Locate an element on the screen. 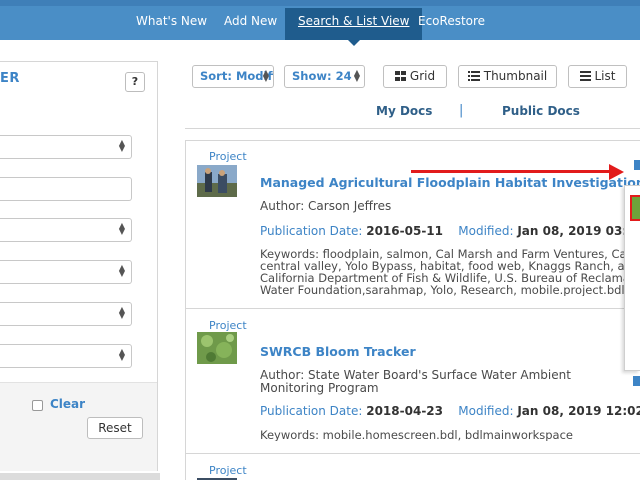 Image resolution: width=640 pixels, height=480 pixels. nav-search-list-view: Search & List View is located at coordinates (354, 27).